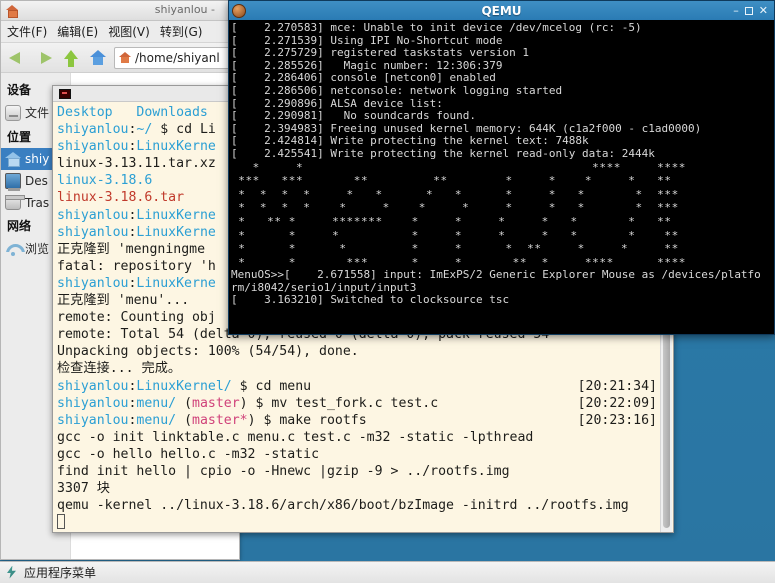  Describe the element at coordinates (129, 31) in the screenshot. I see `menu-item-view: 视图(V)` at that location.